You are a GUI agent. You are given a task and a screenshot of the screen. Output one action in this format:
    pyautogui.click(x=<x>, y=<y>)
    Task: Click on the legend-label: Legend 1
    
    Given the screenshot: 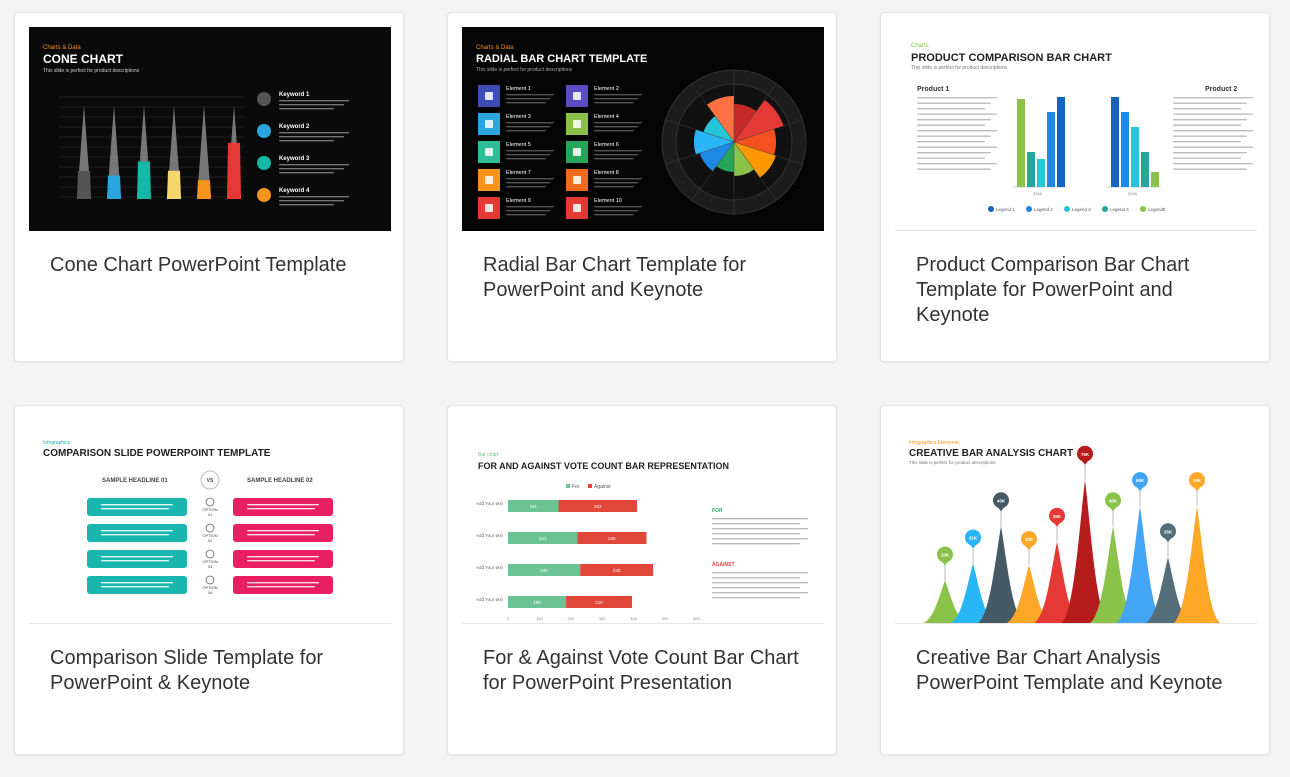 What is the action you would take?
    pyautogui.click(x=1005, y=209)
    